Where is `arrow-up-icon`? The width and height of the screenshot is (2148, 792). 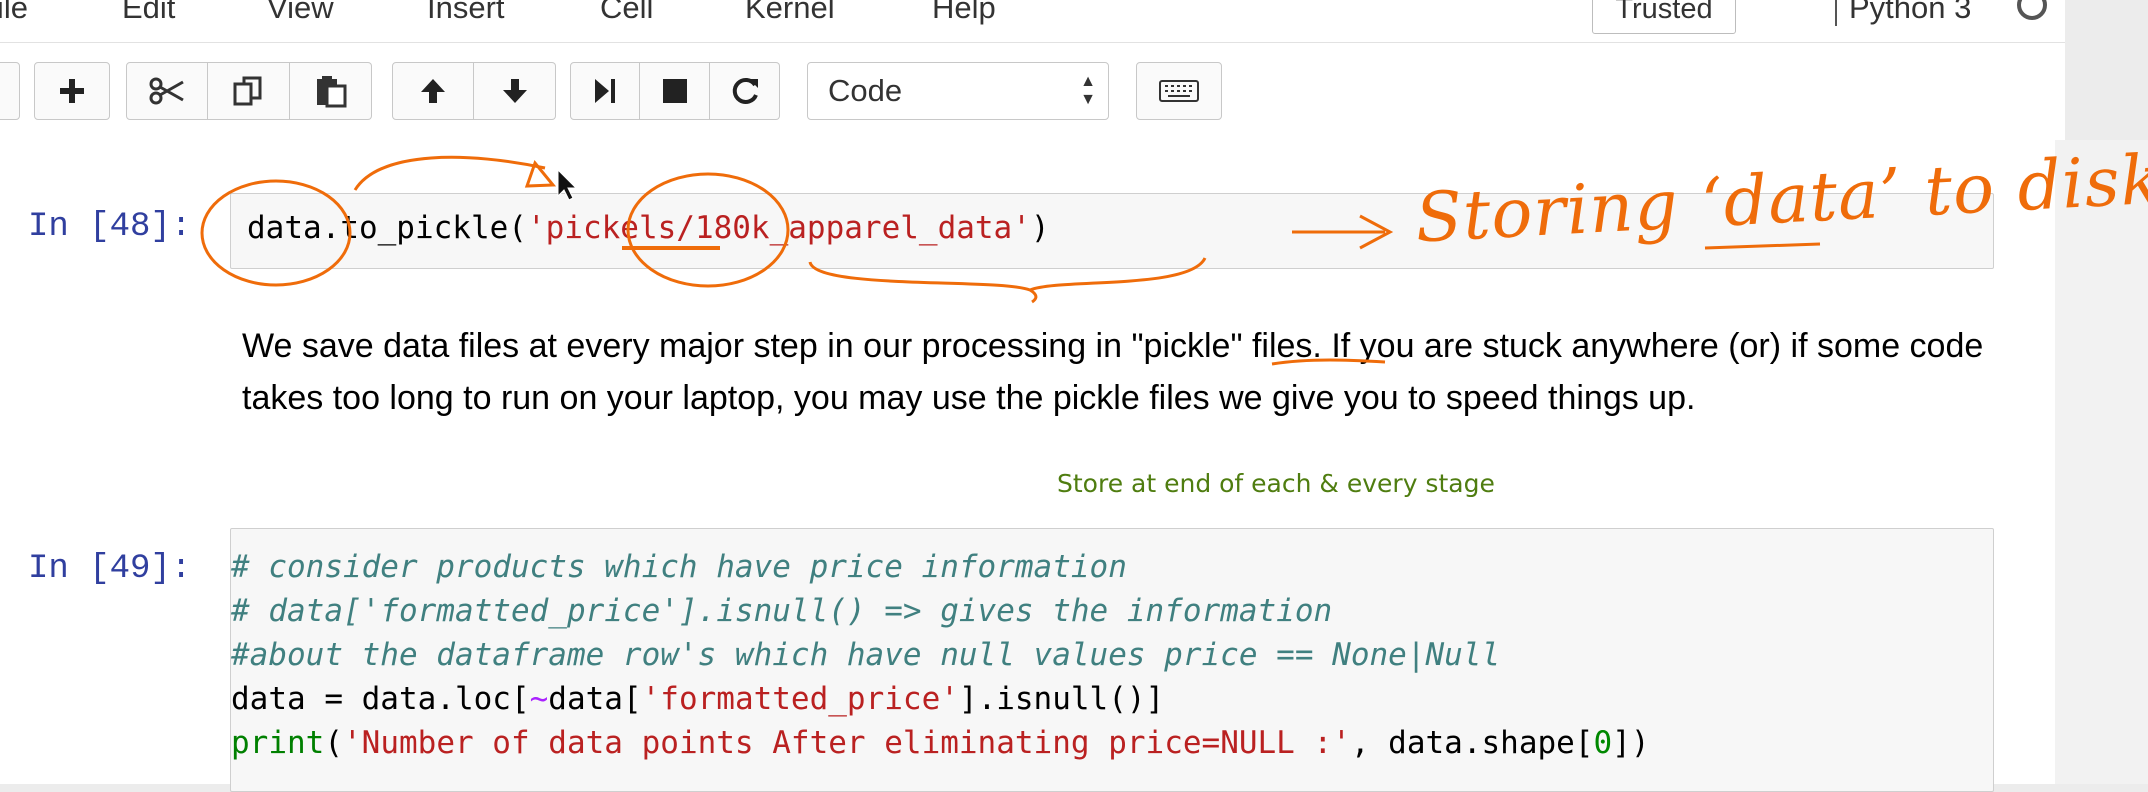 arrow-up-icon is located at coordinates (433, 91).